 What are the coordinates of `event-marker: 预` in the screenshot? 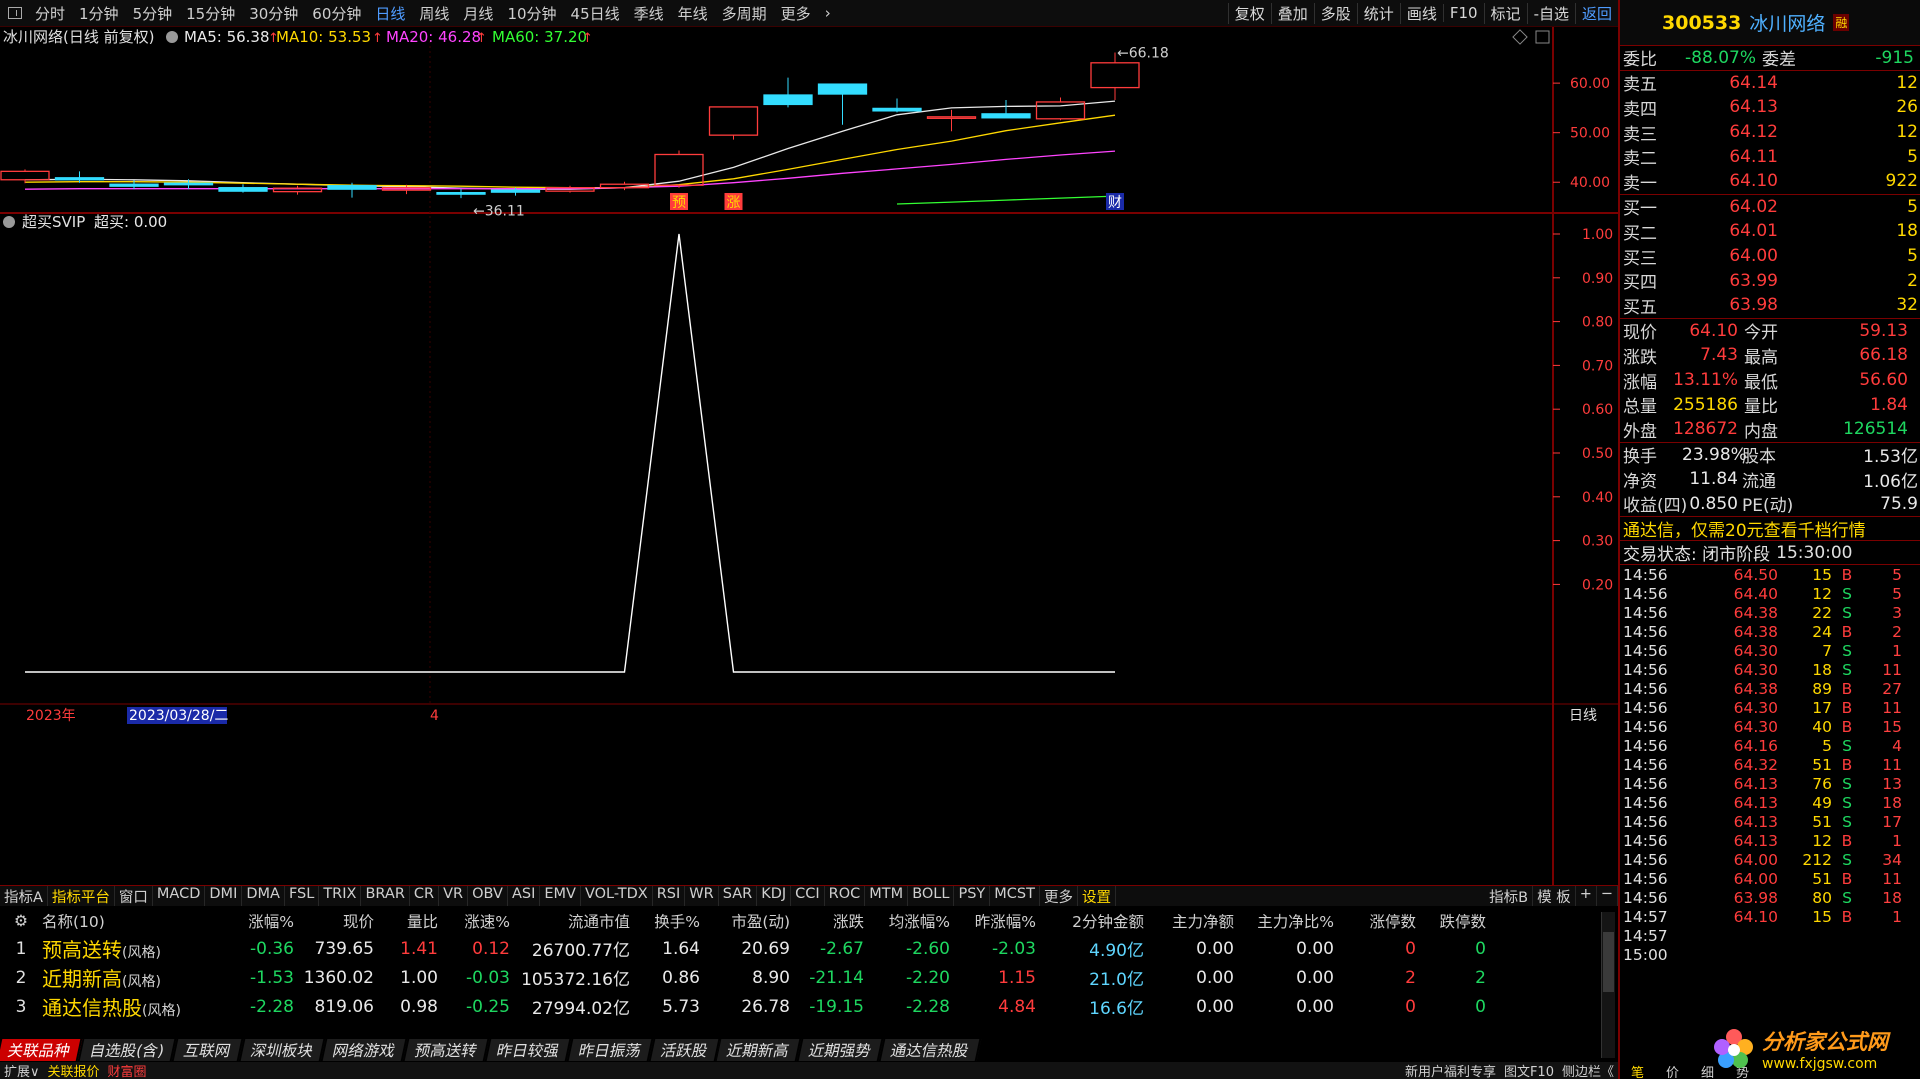 It's located at (679, 202).